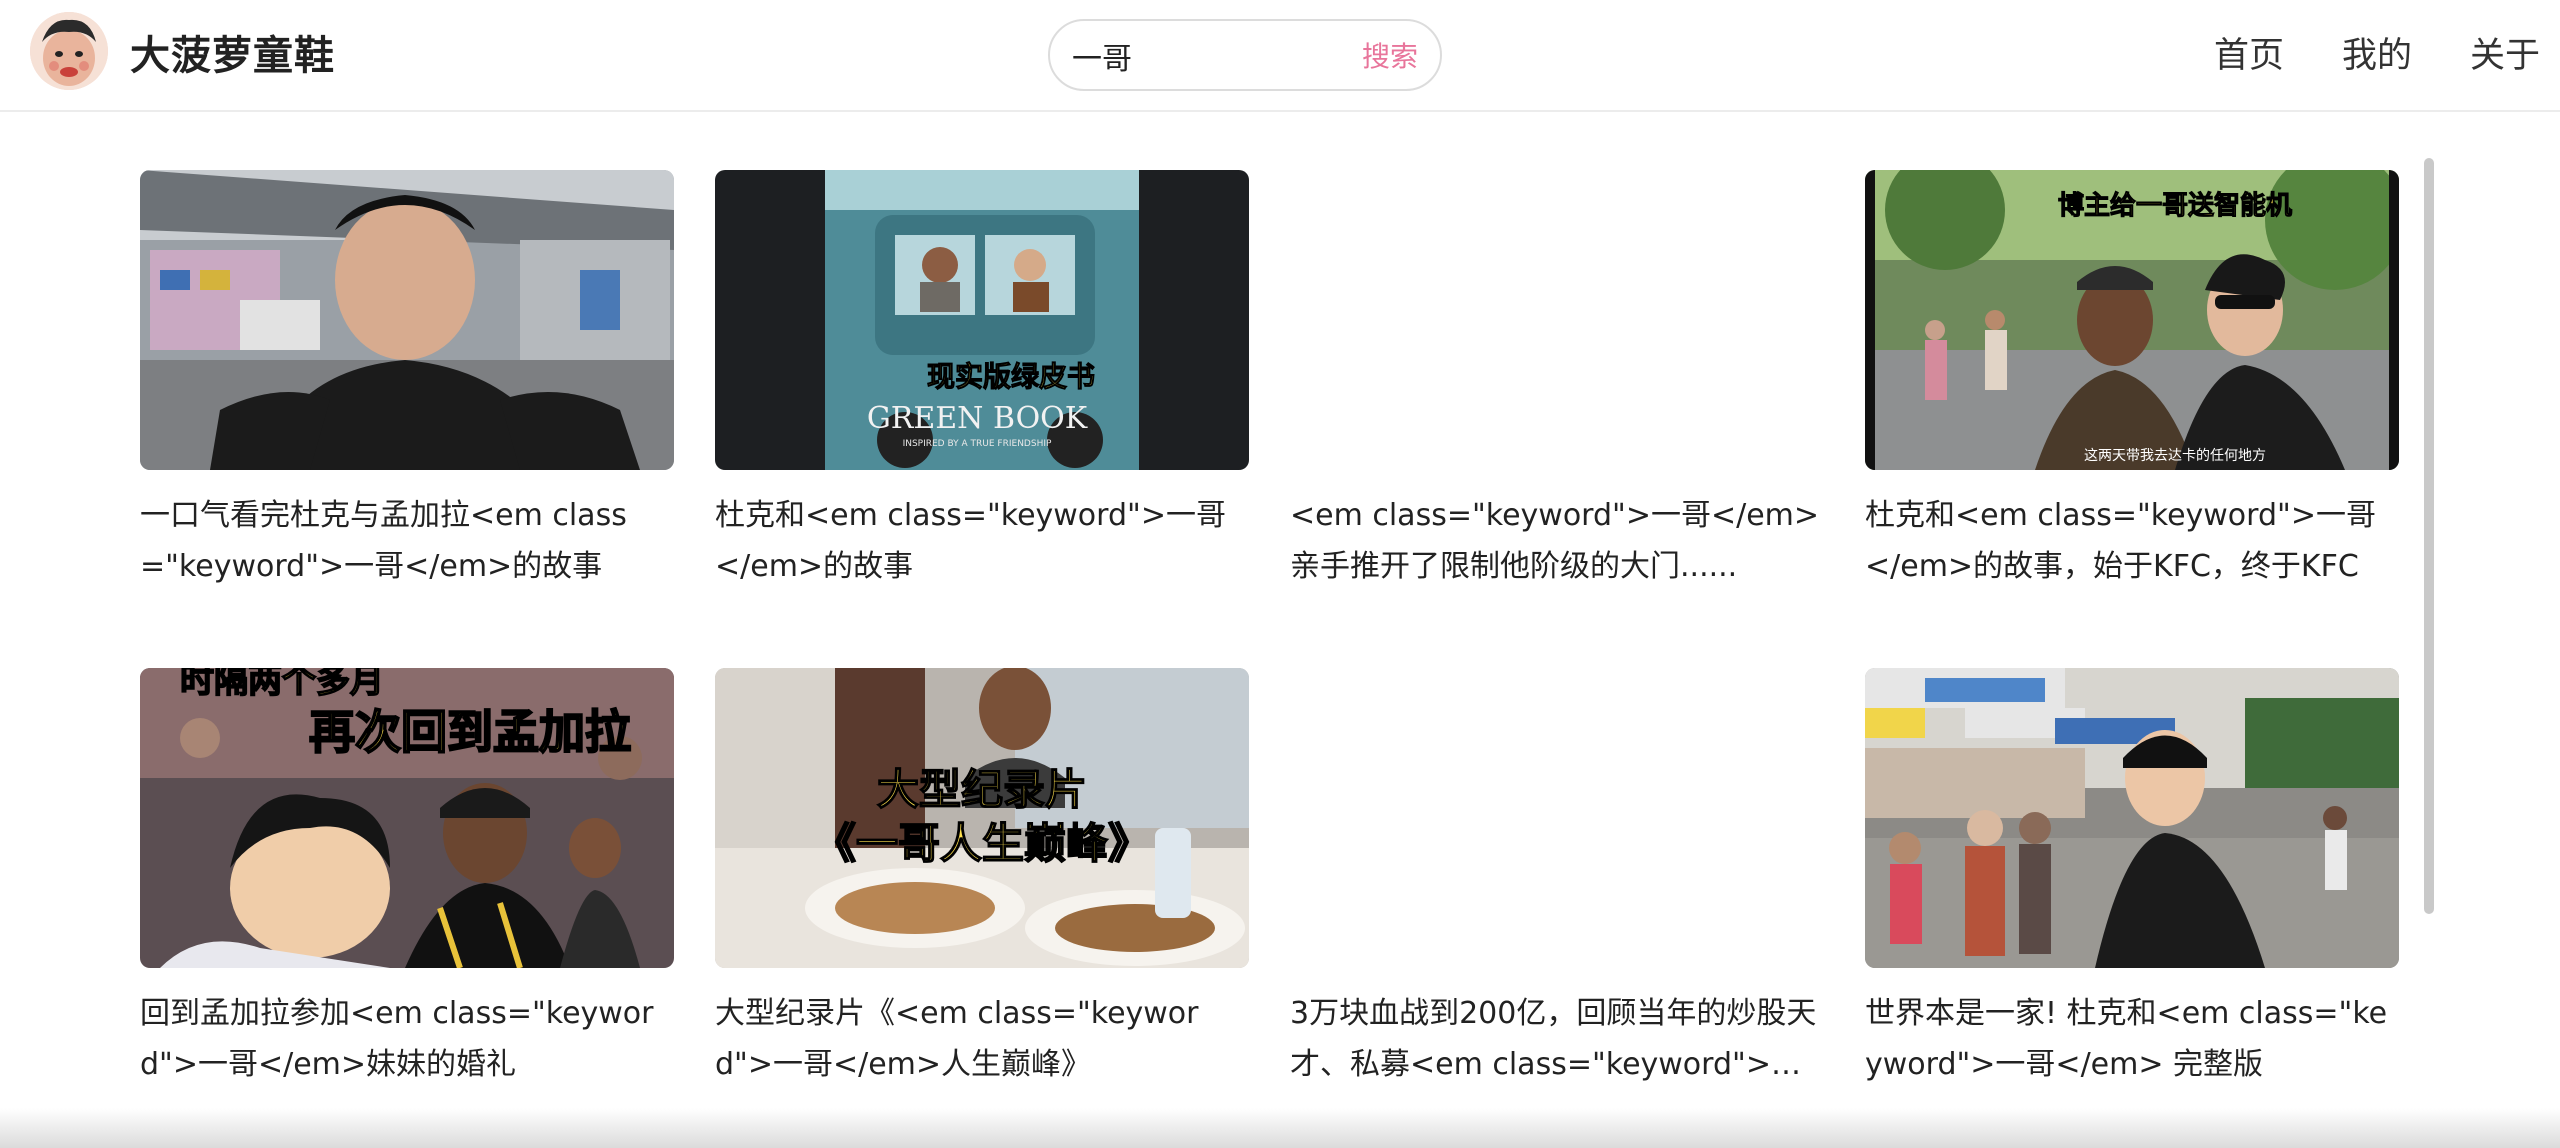 This screenshot has height=1148, width=2560. I want to click on park-photo-image: 博主给一哥送智能机 这两天带我去达卡的任何地方, so click(2132, 320).